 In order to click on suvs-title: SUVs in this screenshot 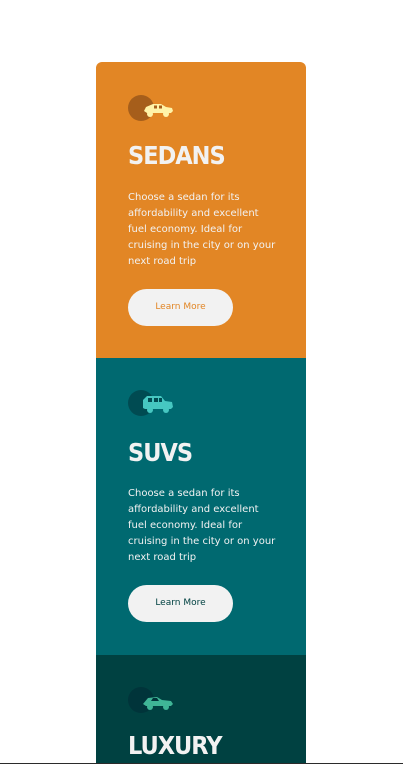, I will do `click(160, 452)`.